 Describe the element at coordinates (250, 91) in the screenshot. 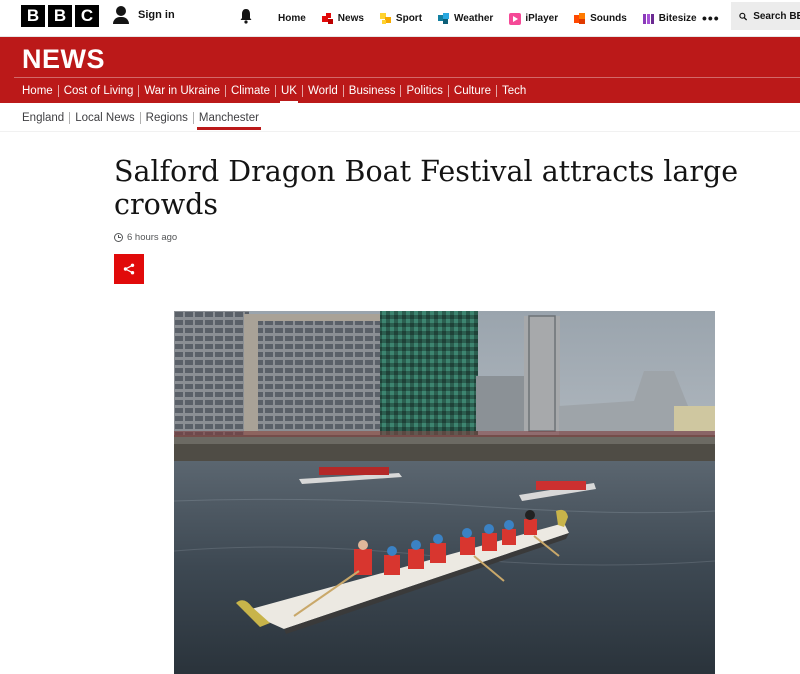

I see `news-nav-climate: Climate` at that location.